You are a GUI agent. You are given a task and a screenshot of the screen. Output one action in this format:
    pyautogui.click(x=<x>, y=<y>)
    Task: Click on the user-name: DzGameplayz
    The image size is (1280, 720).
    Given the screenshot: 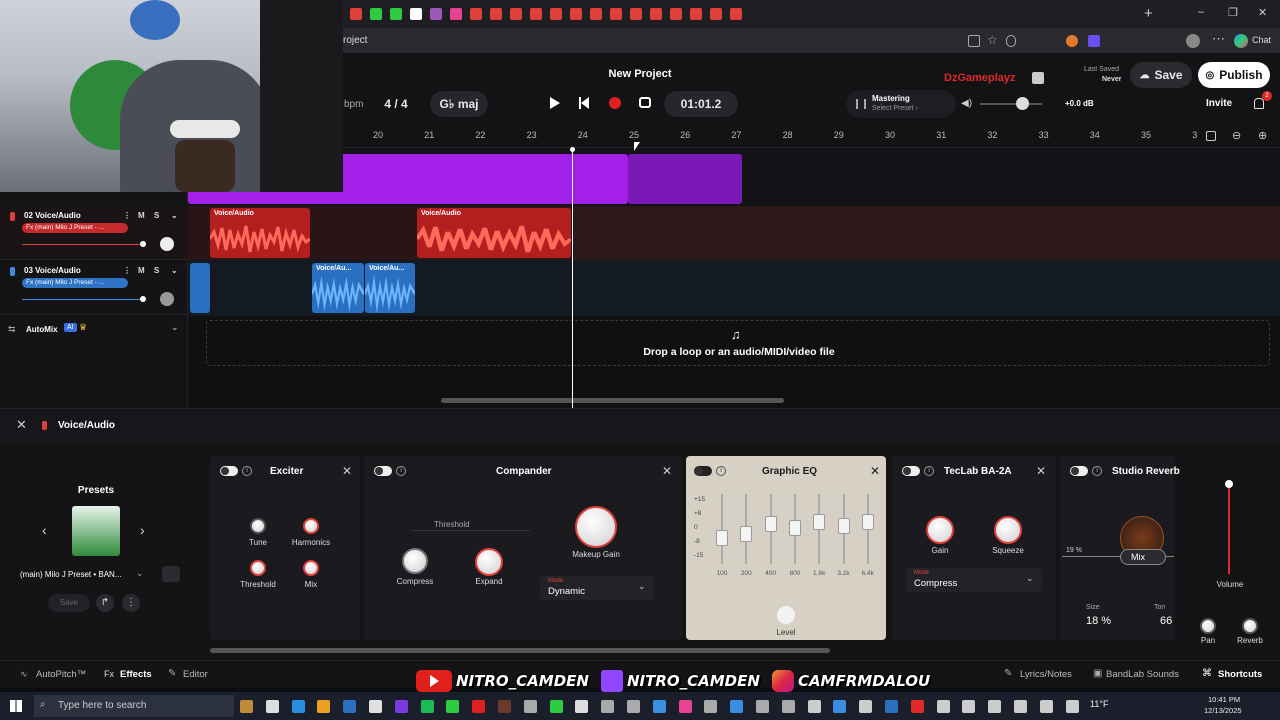 What is the action you would take?
    pyautogui.click(x=980, y=78)
    